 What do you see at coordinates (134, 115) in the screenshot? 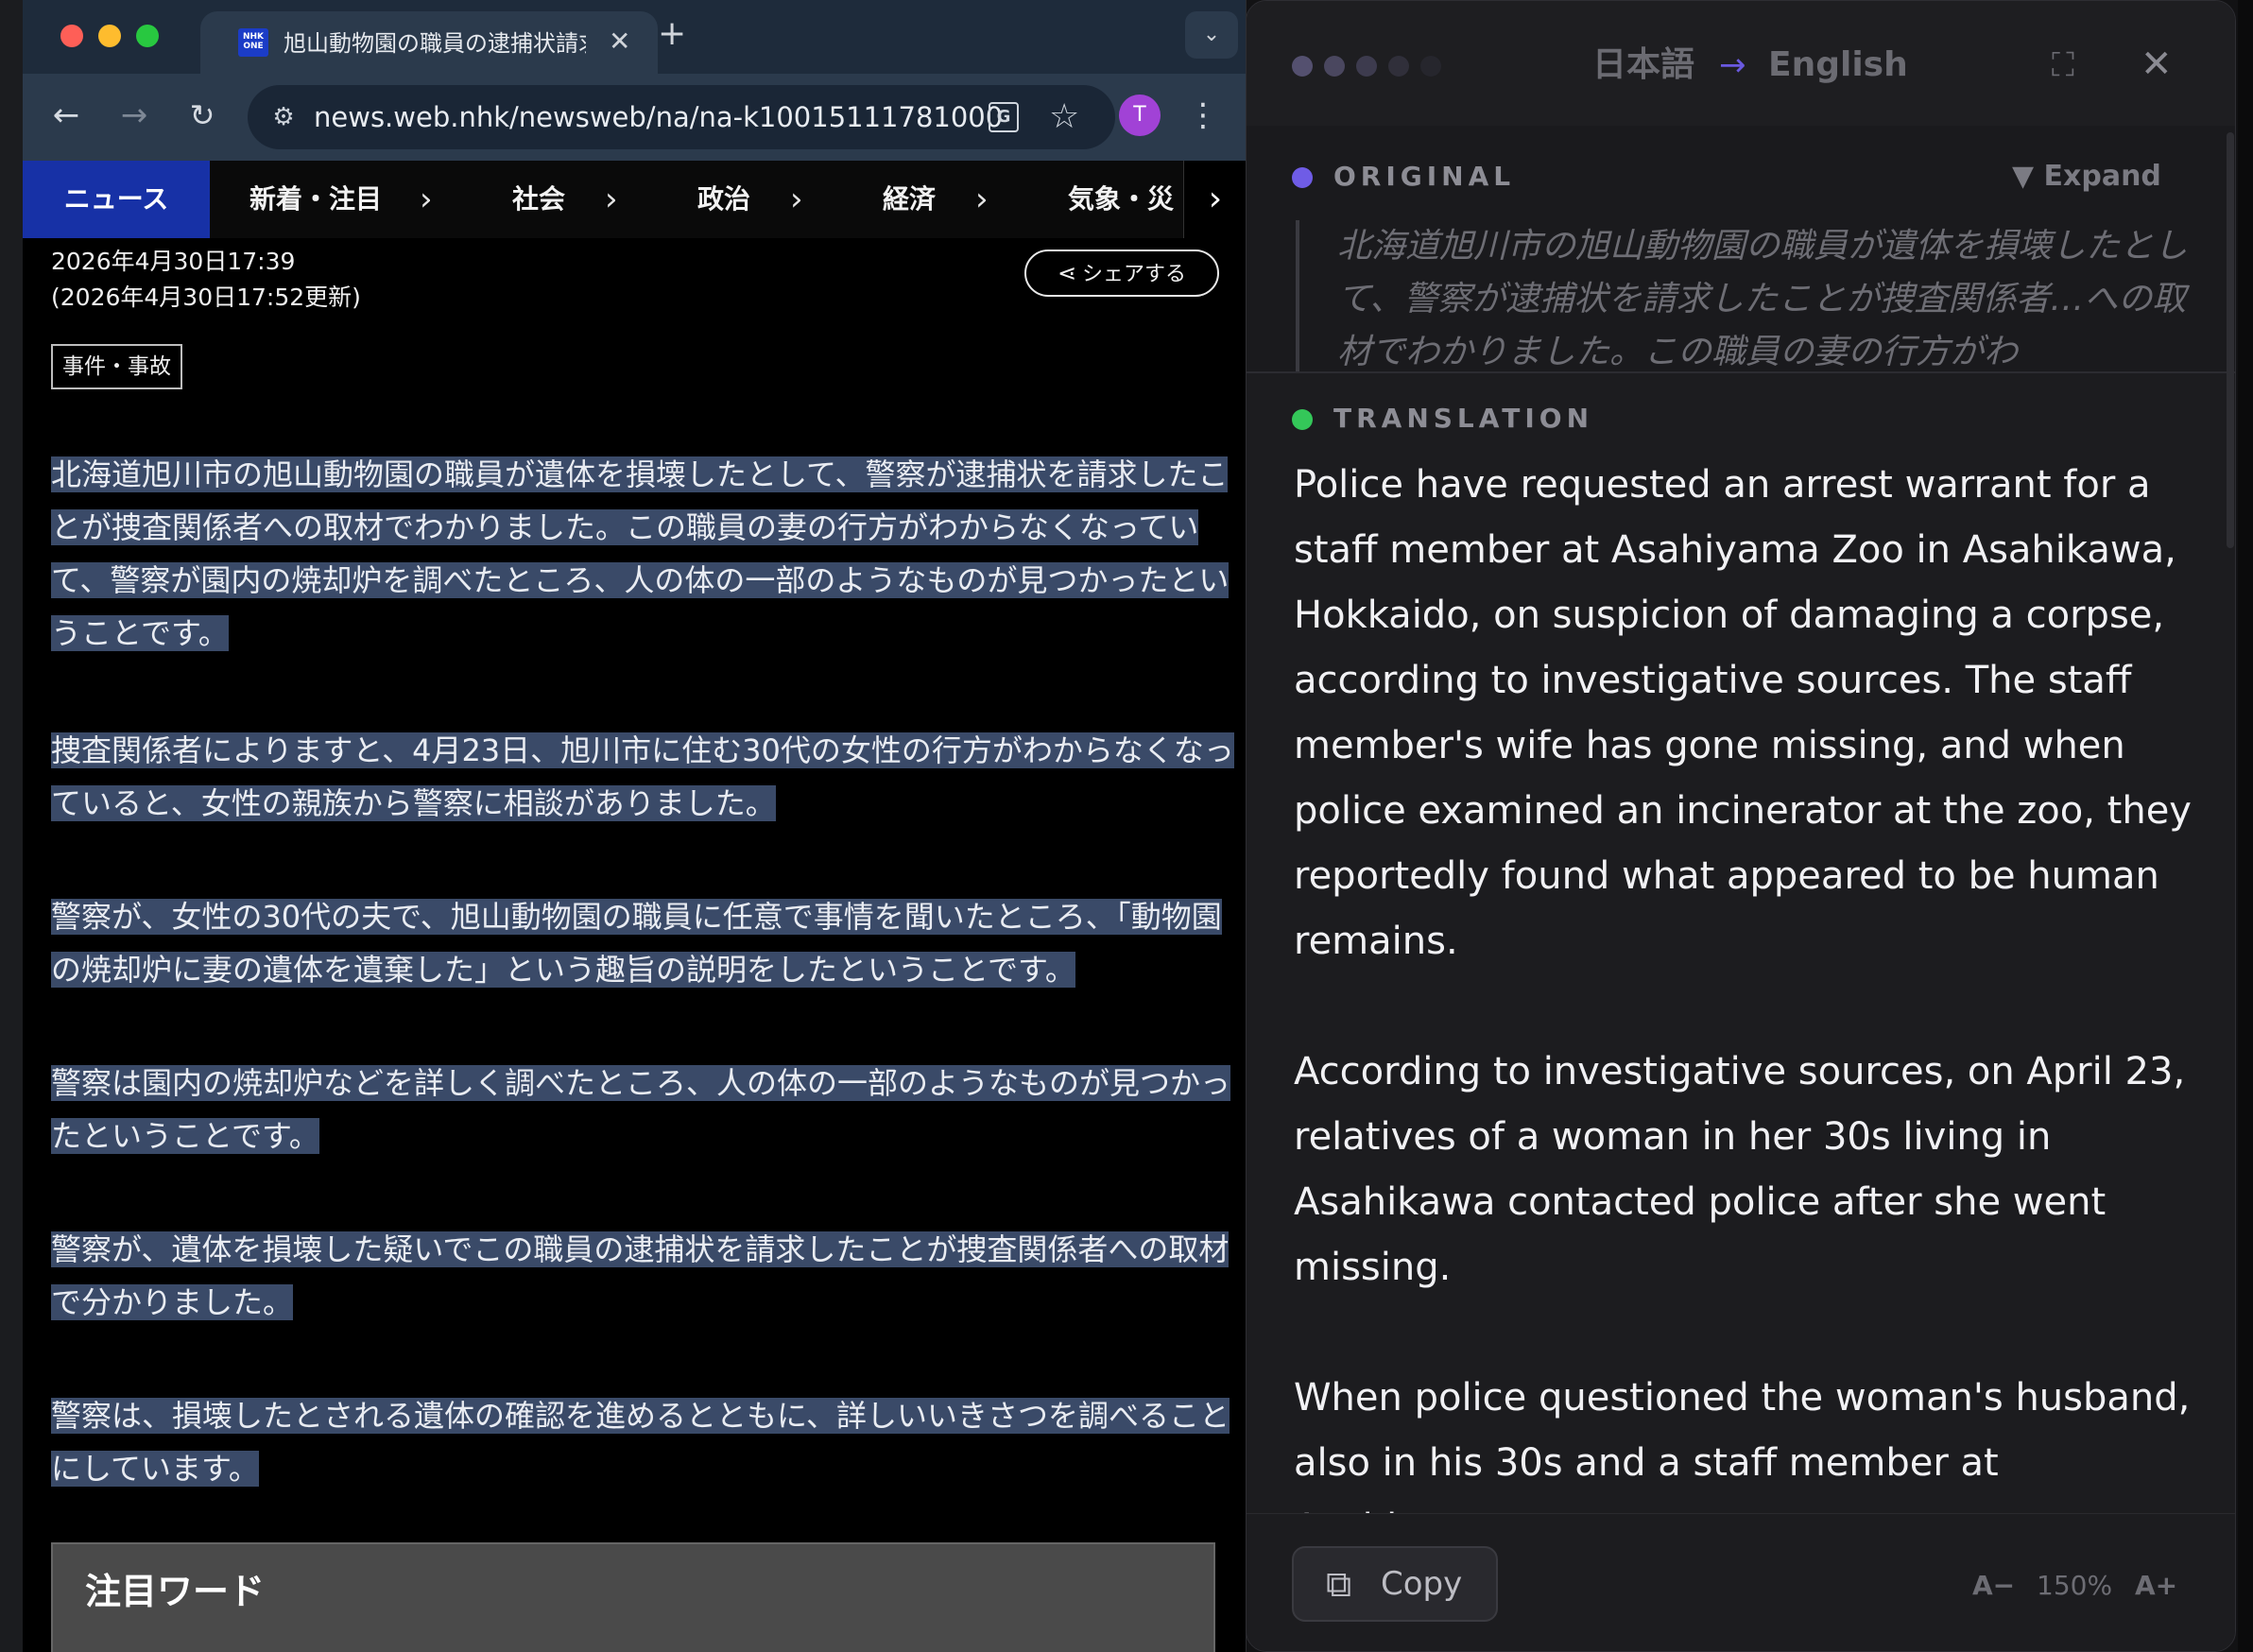
I see `forward-icon: →` at bounding box center [134, 115].